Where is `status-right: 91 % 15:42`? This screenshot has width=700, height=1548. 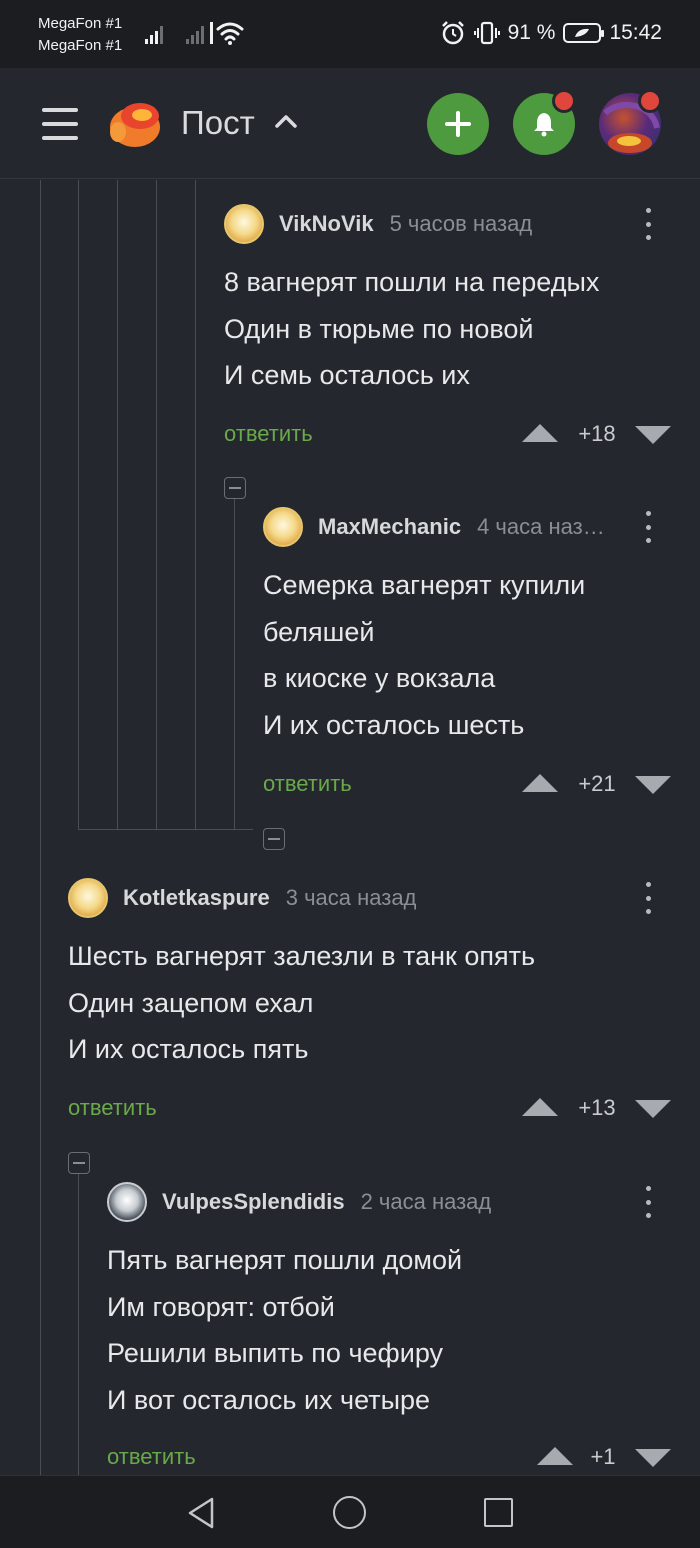
status-right: 91 % 15:42 is located at coordinates (551, 33).